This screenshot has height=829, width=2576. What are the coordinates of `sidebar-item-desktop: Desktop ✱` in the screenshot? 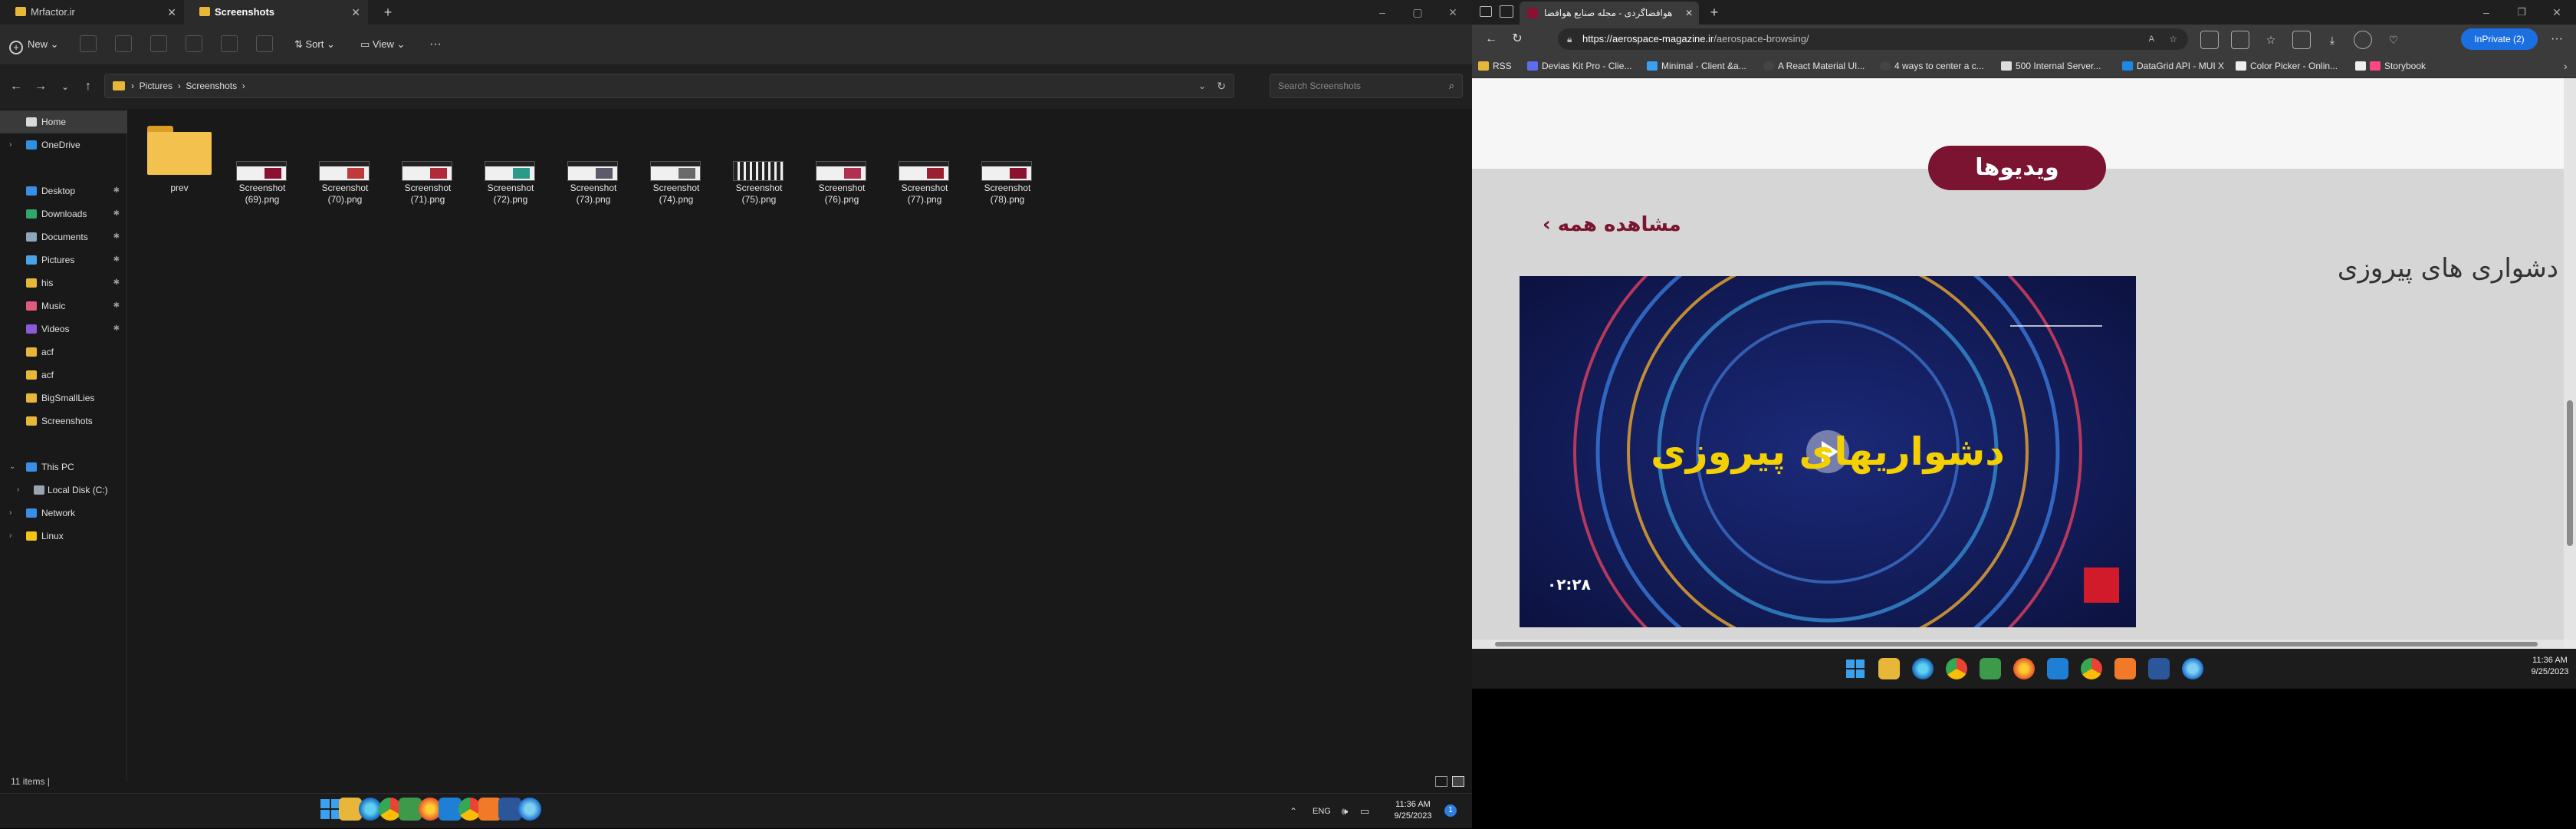 It's located at (63, 190).